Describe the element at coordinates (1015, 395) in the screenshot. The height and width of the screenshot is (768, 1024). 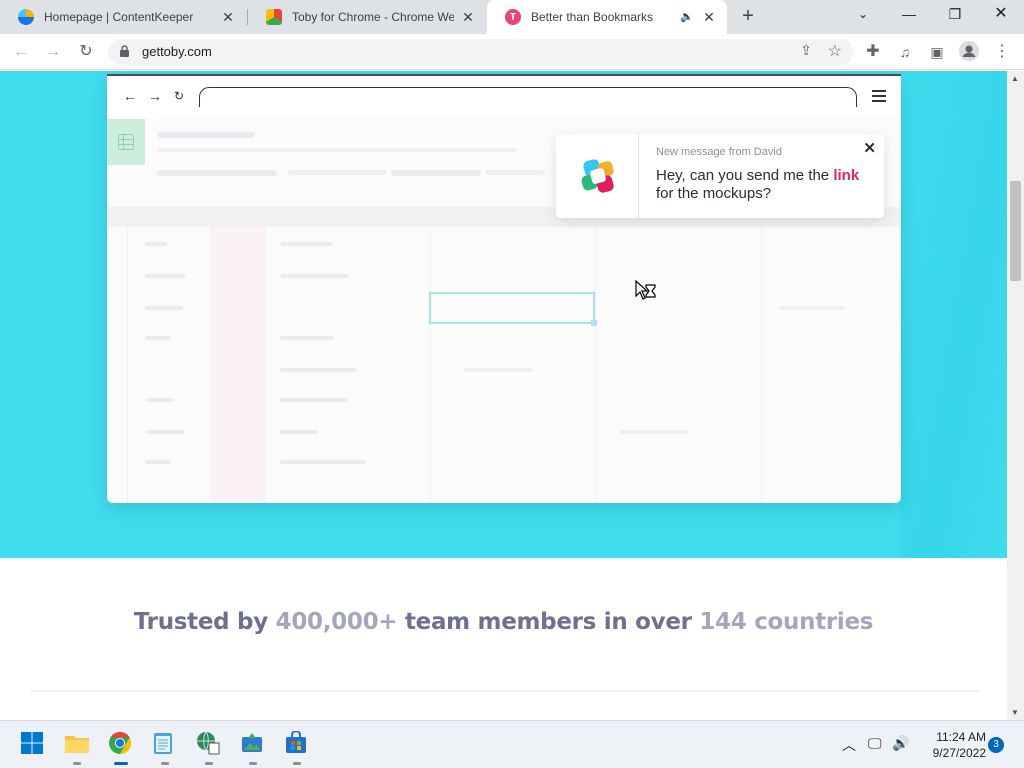
I see `page-scrollbar: ▲ ▼` at that location.